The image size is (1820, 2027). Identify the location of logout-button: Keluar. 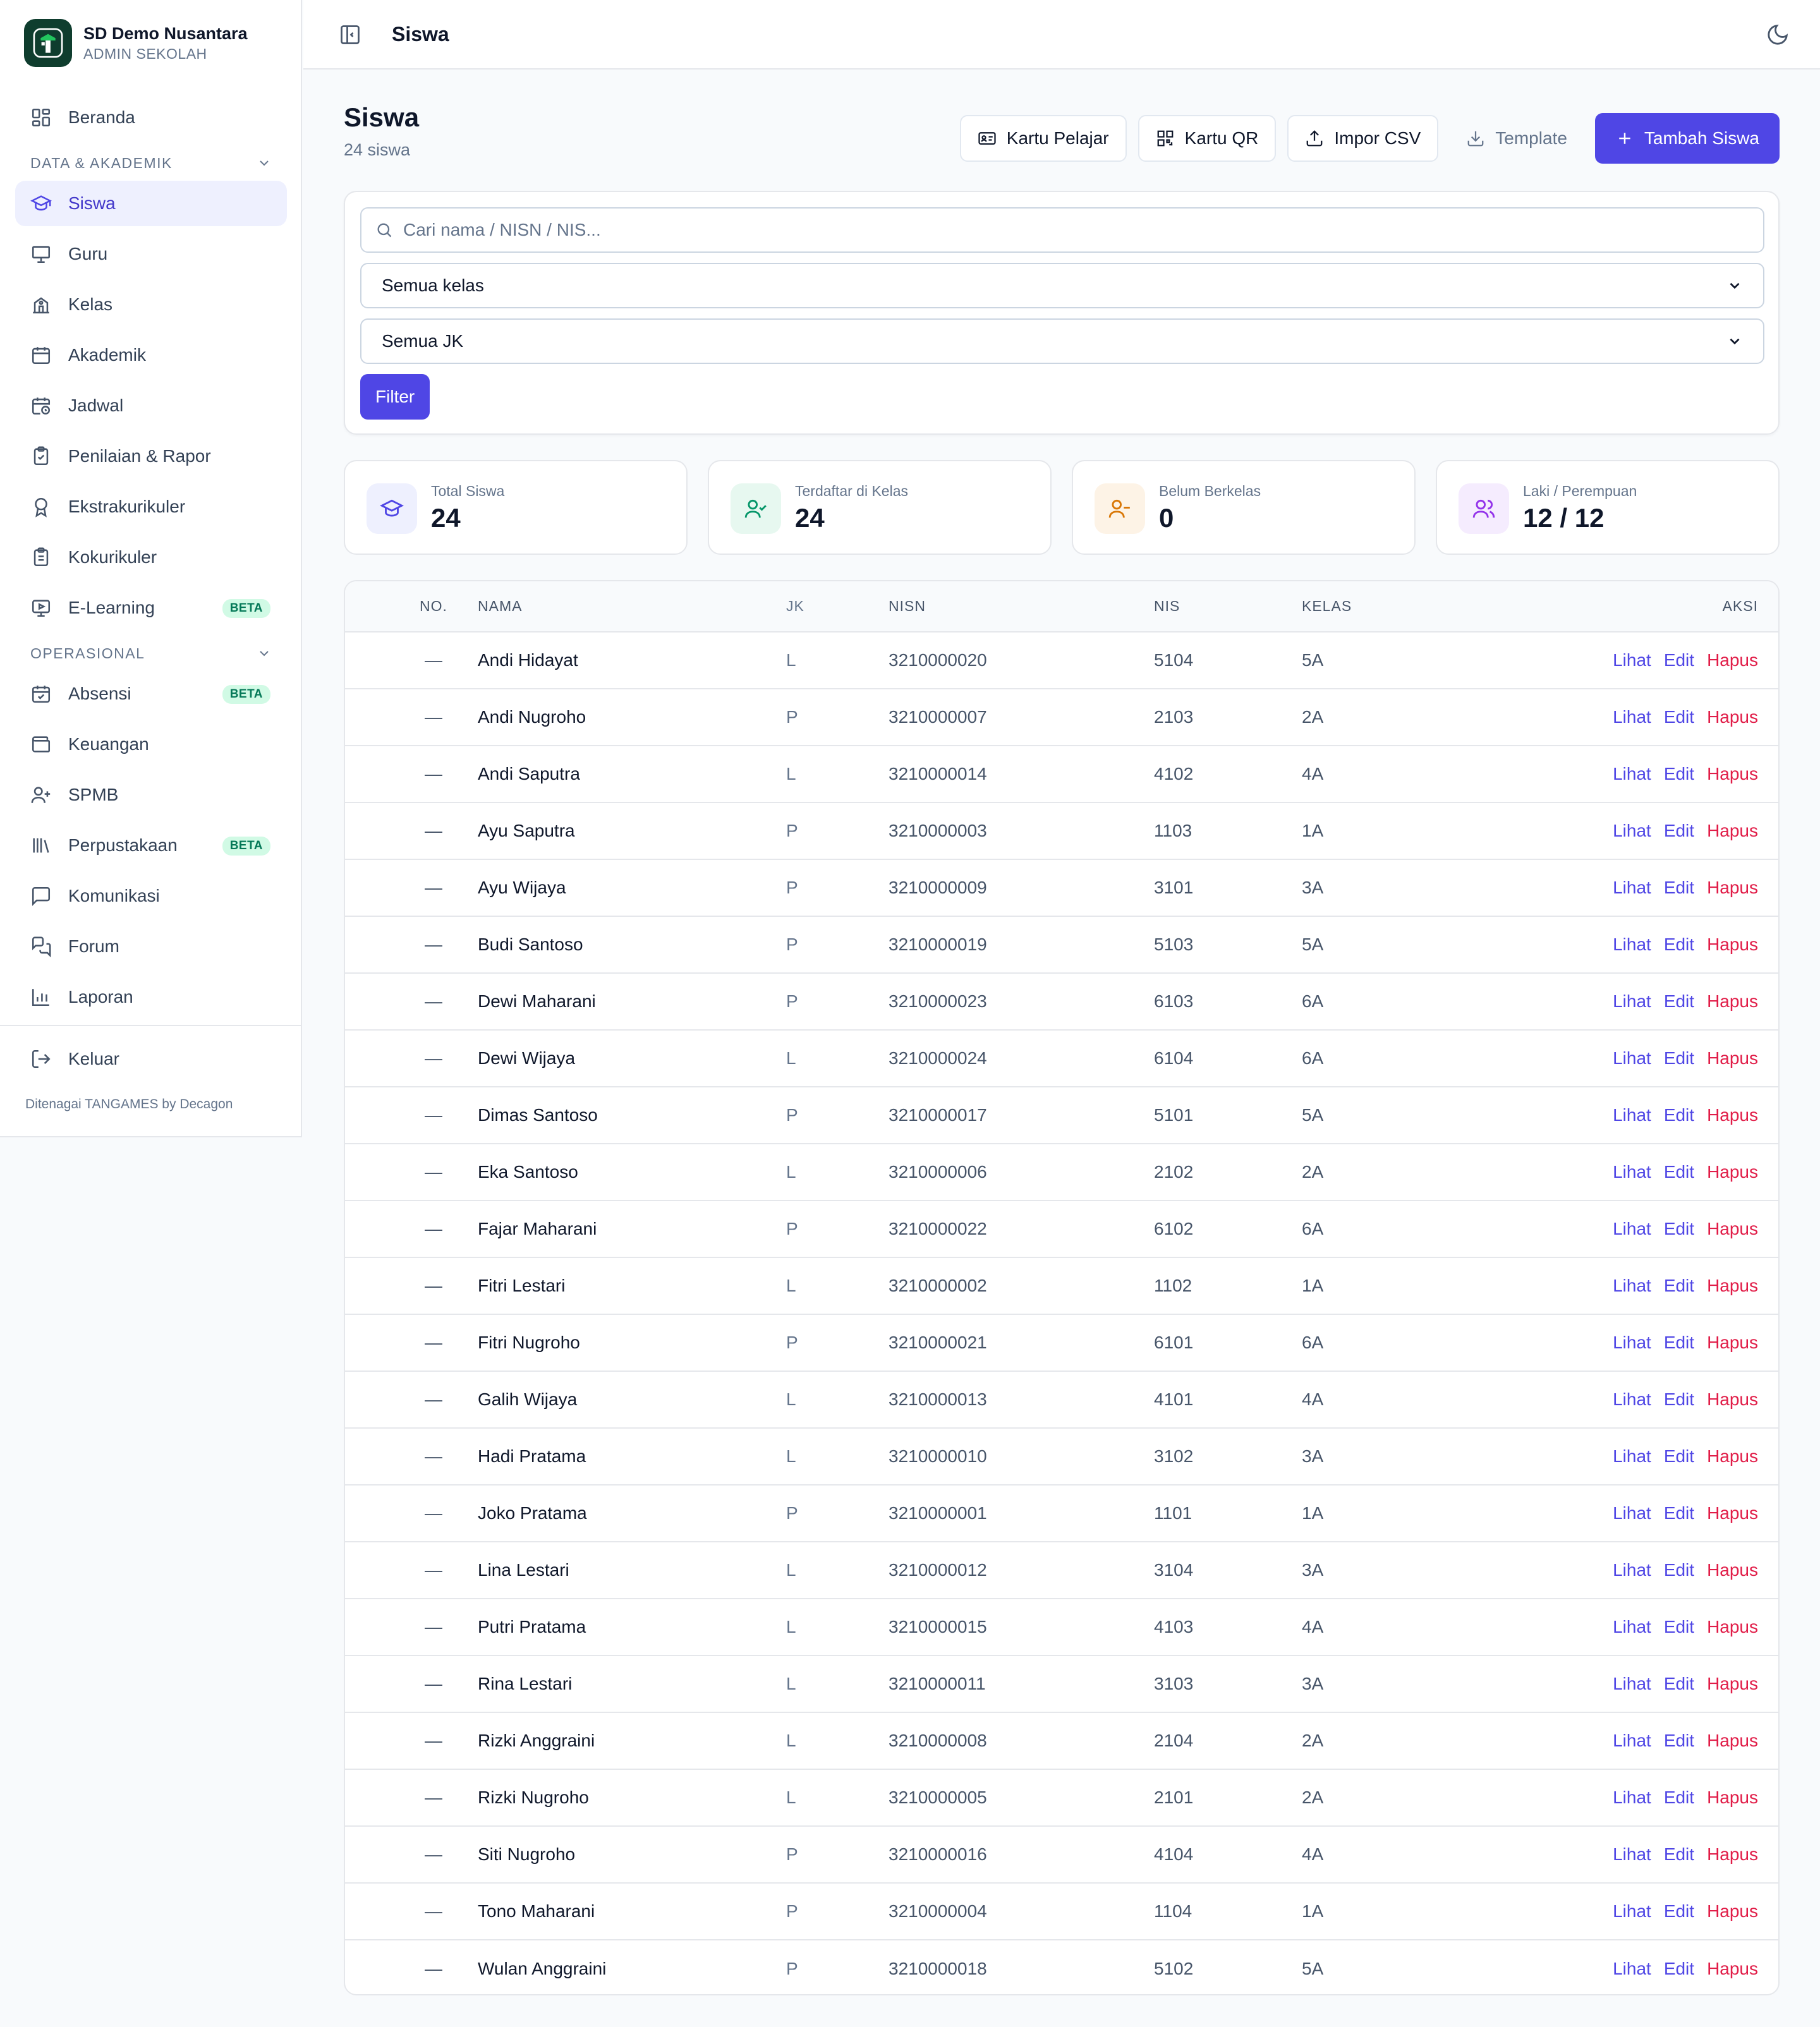
(151, 1059).